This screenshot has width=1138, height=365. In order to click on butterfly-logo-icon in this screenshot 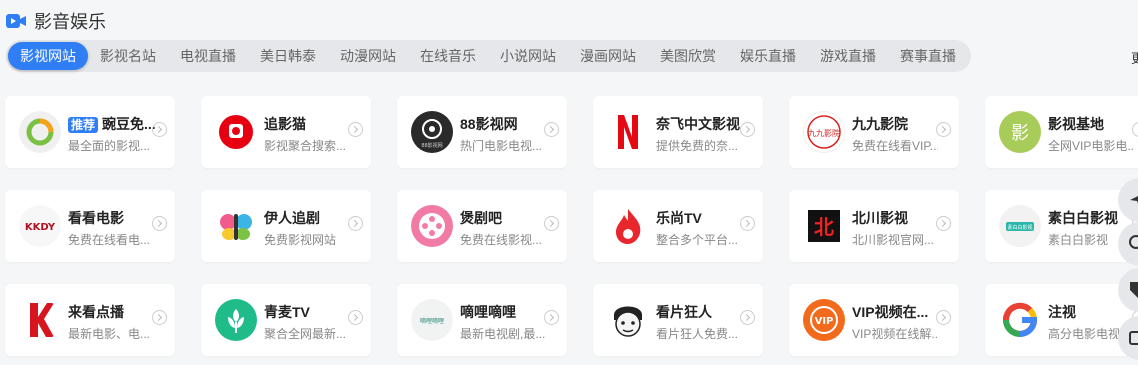, I will do `click(236, 226)`.